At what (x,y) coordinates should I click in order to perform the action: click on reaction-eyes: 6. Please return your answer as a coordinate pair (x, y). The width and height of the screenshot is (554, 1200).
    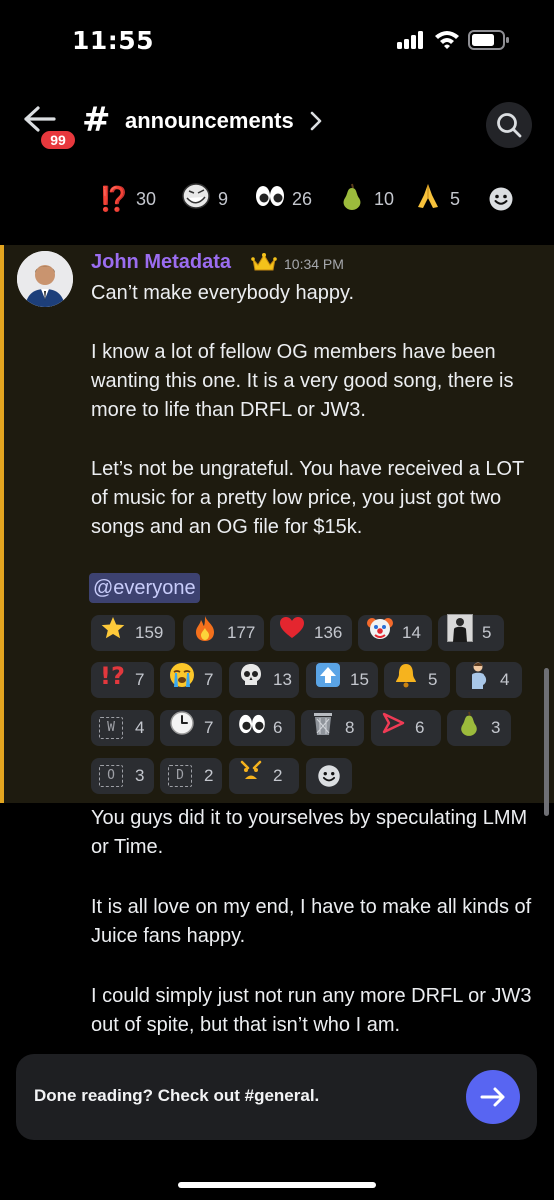
    Looking at the image, I should click on (262, 728).